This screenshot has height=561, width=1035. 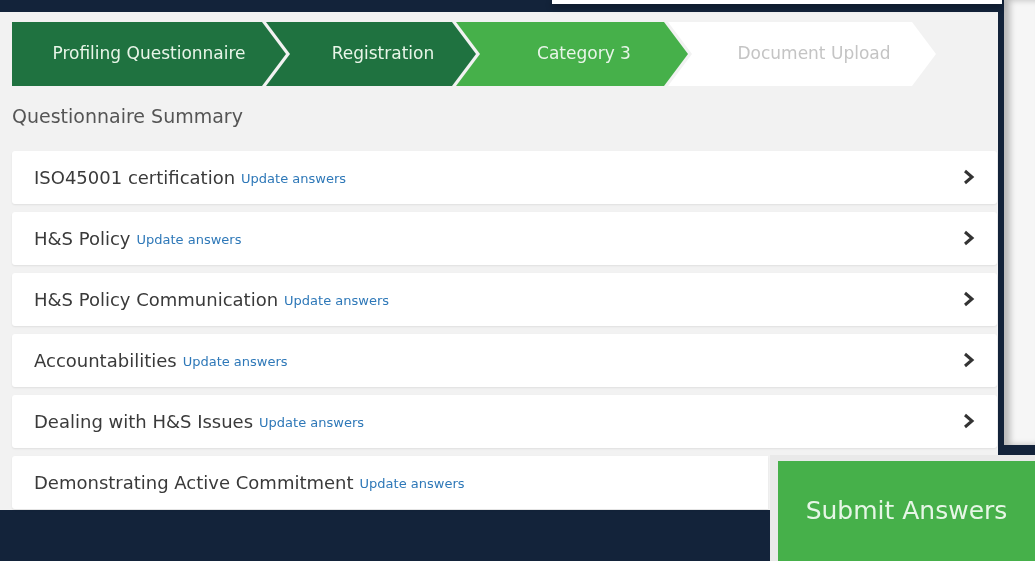 I want to click on row-title: Demonstrating Active Commitment, so click(x=194, y=482).